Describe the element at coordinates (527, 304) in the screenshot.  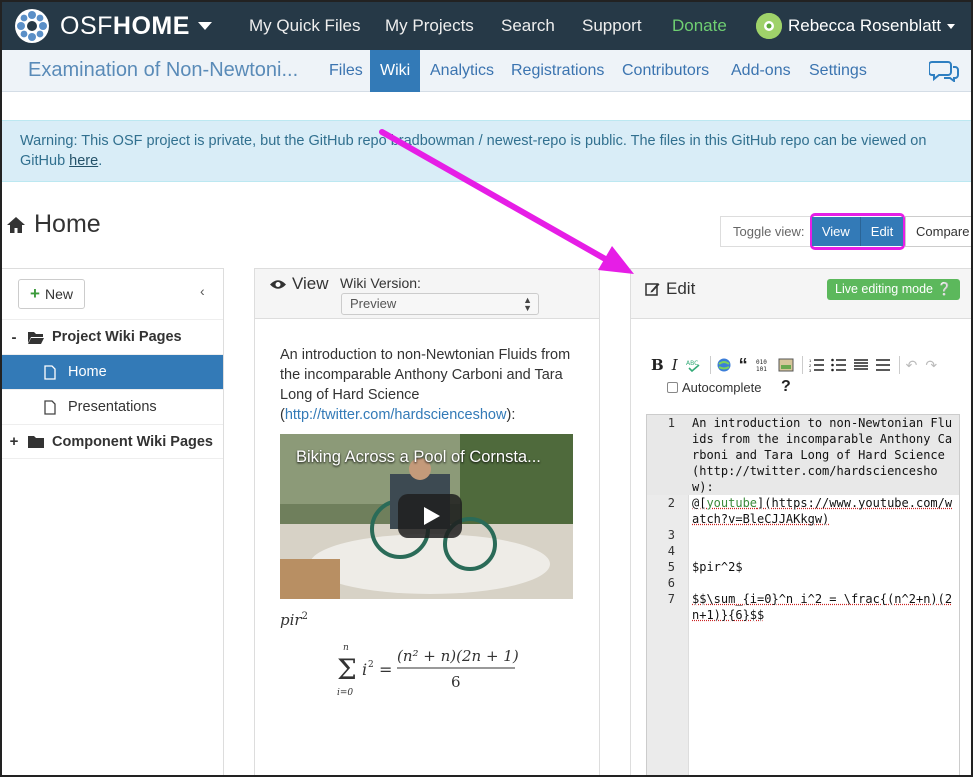
I see `select-arrows-icon: ▲ ▼` at that location.